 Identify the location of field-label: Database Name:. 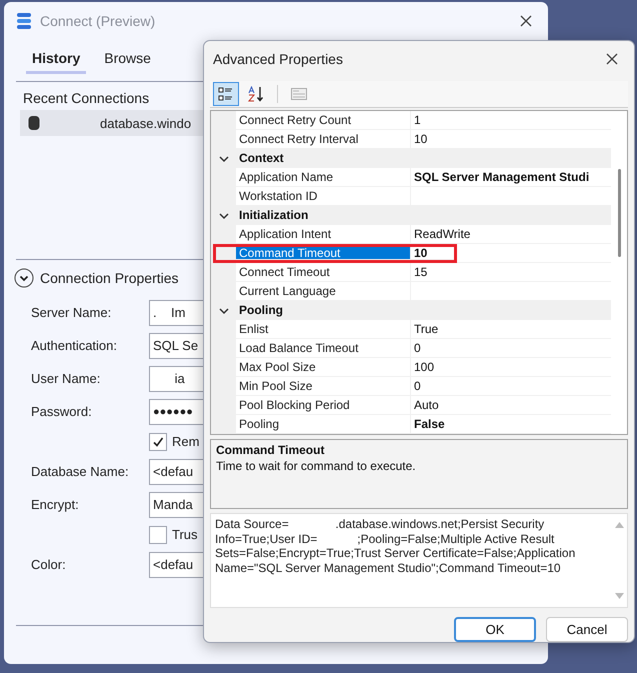
(80, 471).